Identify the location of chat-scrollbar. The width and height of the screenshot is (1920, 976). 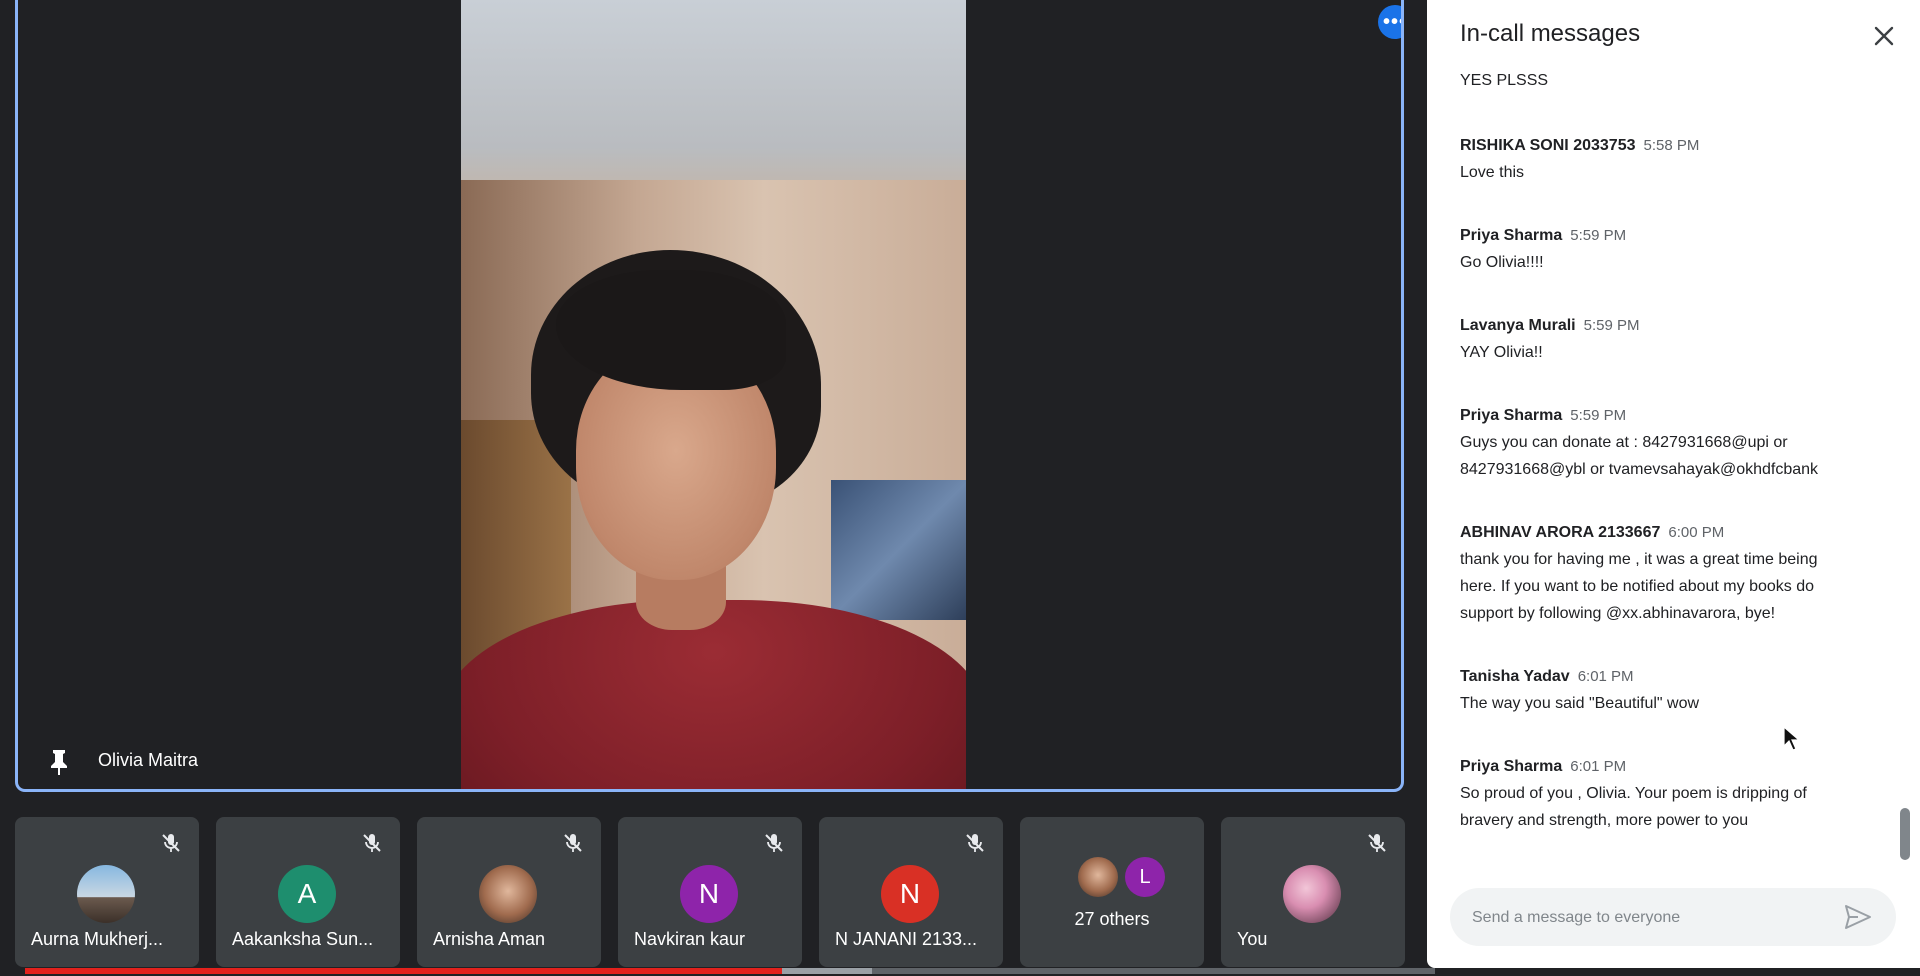
(1905, 834).